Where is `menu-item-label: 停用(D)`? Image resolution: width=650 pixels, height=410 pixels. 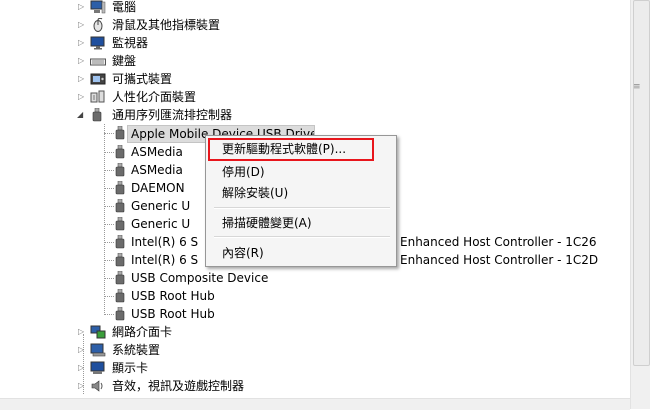 menu-item-label: 停用(D) is located at coordinates (243, 172).